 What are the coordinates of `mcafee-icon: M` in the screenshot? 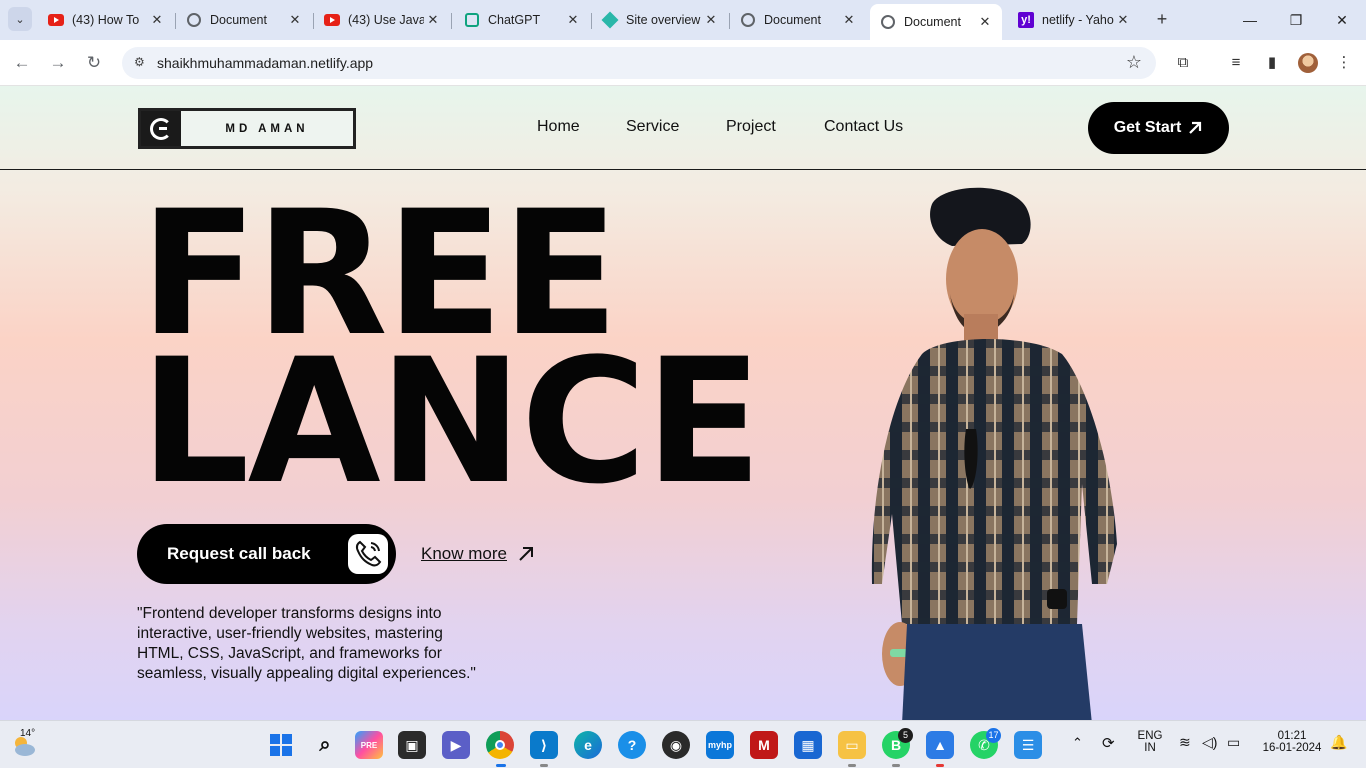 It's located at (764, 745).